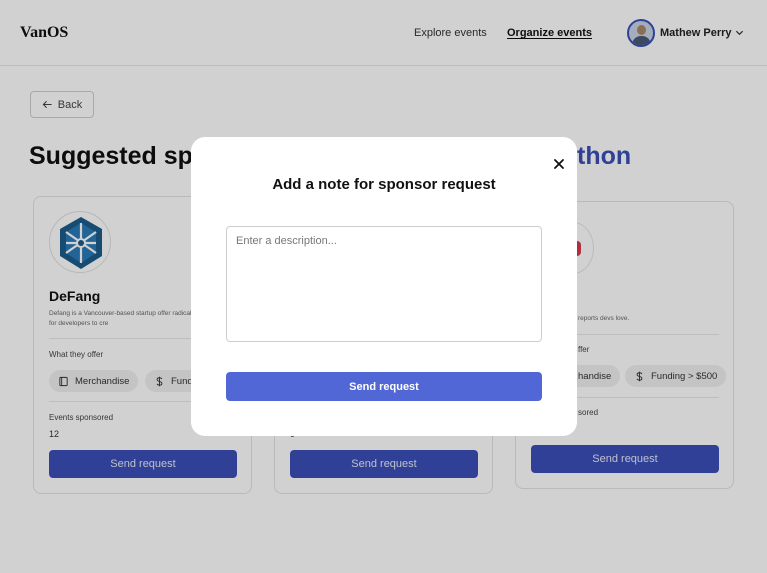 The height and width of the screenshot is (573, 767). Describe the element at coordinates (384, 386) in the screenshot. I see `modal-send-request-button: Send request` at that location.